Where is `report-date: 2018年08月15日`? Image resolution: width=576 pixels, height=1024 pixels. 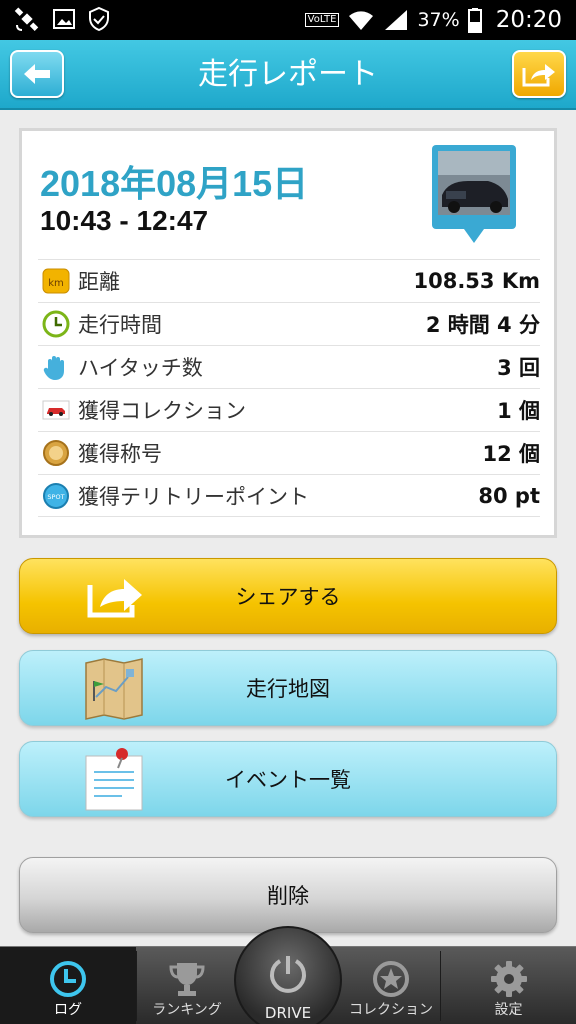
report-date: 2018年08月15日 is located at coordinates (174, 183).